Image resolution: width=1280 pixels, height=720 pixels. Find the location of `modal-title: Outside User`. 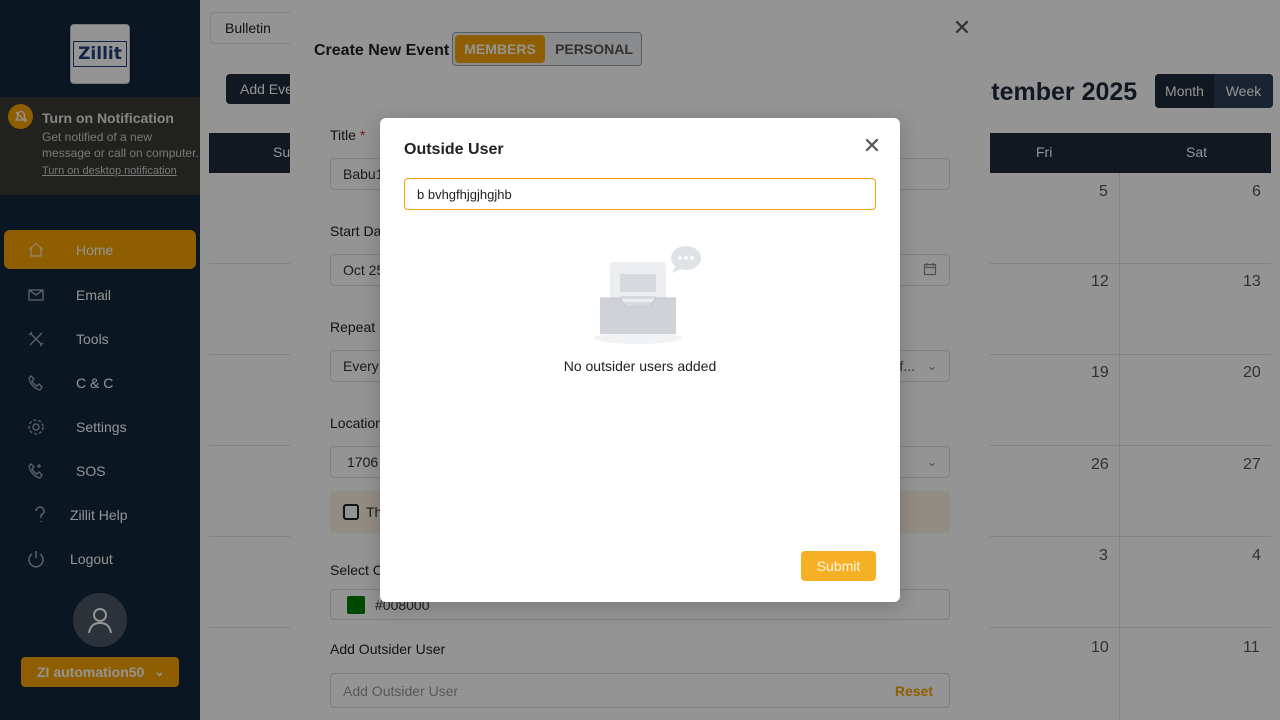

modal-title: Outside User is located at coordinates (454, 149).